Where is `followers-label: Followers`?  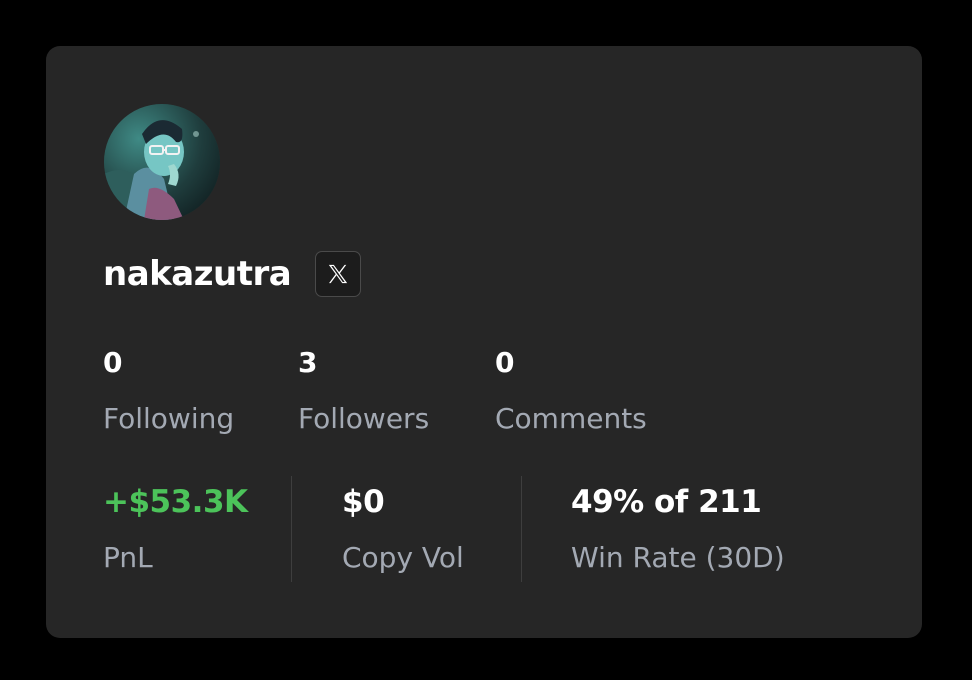
followers-label: Followers is located at coordinates (364, 418).